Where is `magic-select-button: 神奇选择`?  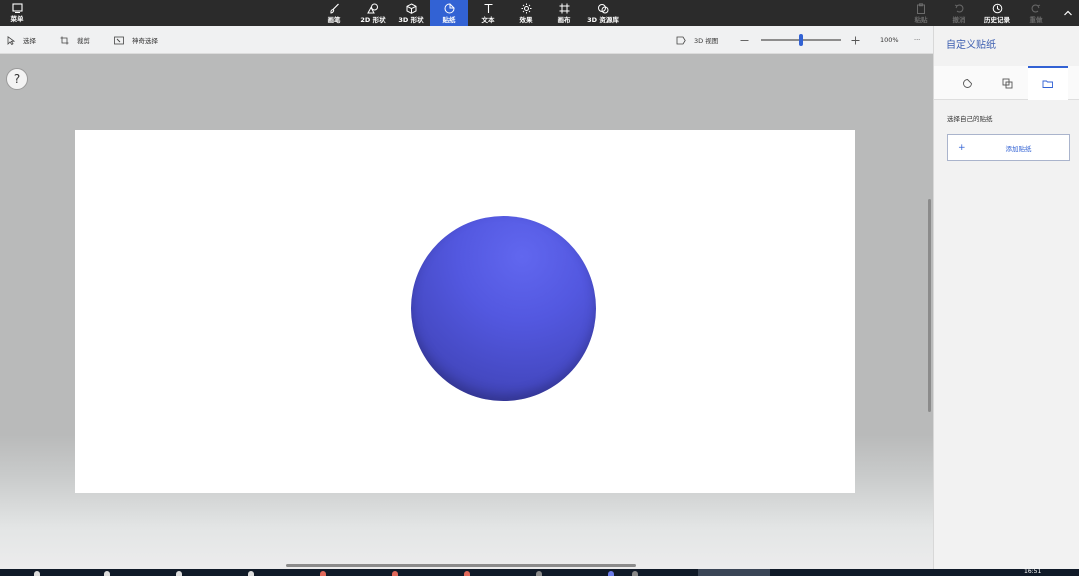
magic-select-button: 神奇选择 is located at coordinates (136, 40).